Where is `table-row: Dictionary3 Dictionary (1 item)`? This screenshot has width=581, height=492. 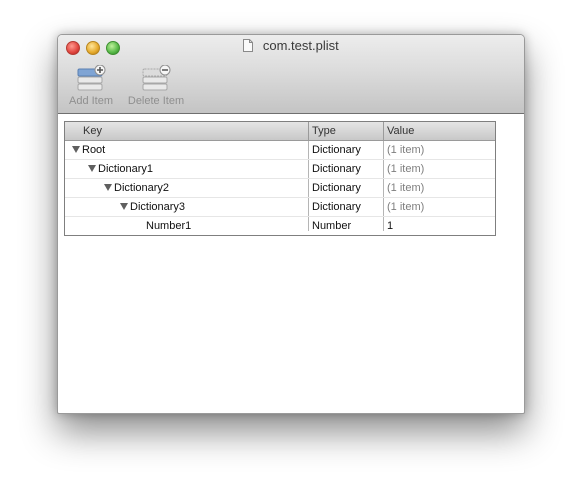
table-row: Dictionary3 Dictionary (1 item) is located at coordinates (280, 207).